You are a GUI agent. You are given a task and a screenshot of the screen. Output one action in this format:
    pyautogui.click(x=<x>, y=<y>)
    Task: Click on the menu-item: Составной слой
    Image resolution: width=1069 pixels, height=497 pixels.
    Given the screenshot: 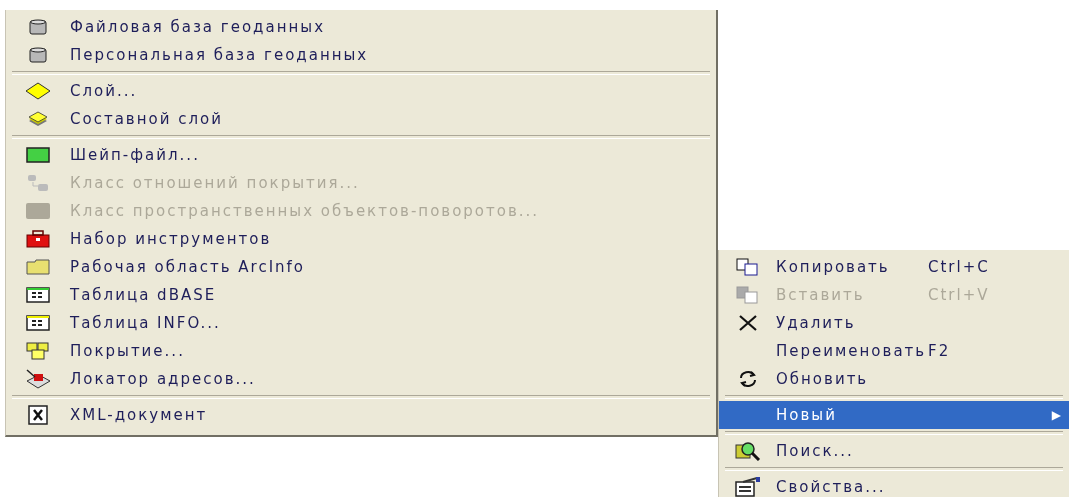 What is the action you would take?
    pyautogui.click(x=361, y=119)
    